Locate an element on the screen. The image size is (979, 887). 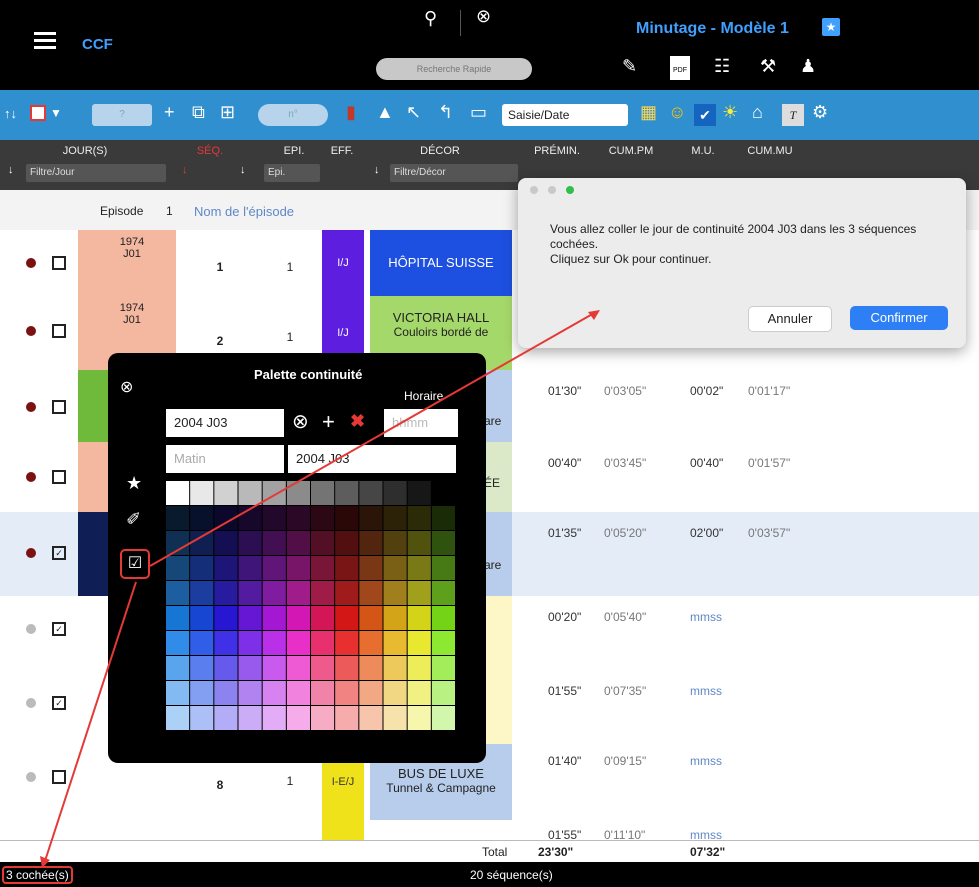
epi-filter-select: Epi. is located at coordinates (292, 173).